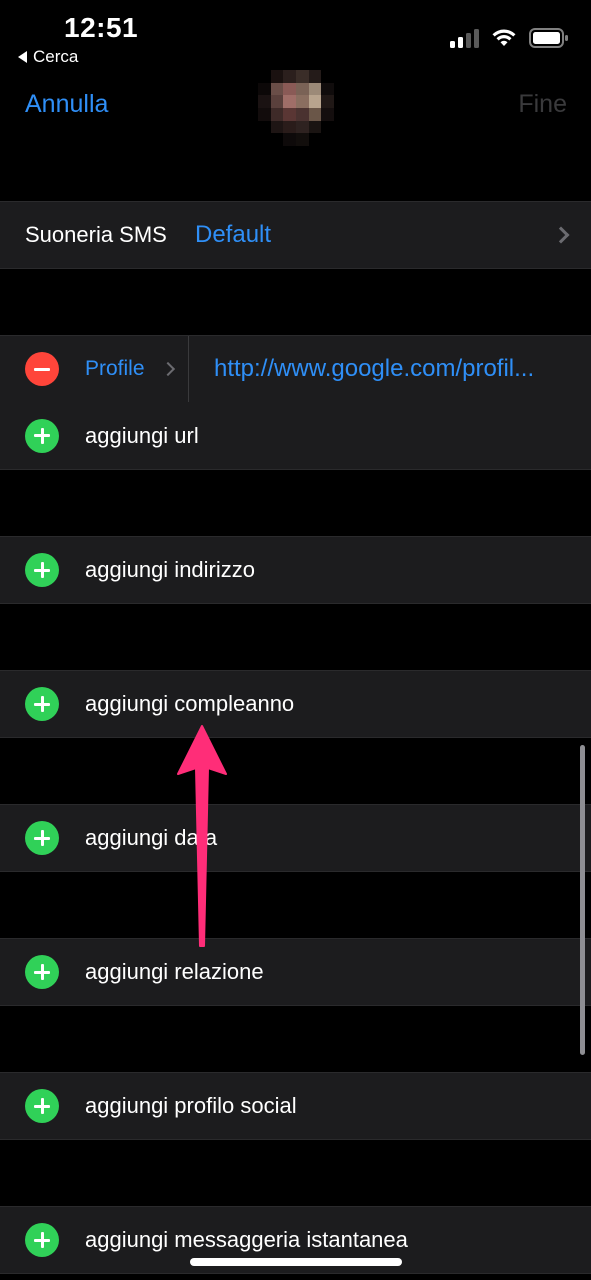 The height and width of the screenshot is (1280, 591). Describe the element at coordinates (464, 38) in the screenshot. I see `cellular-signal-icon` at that location.